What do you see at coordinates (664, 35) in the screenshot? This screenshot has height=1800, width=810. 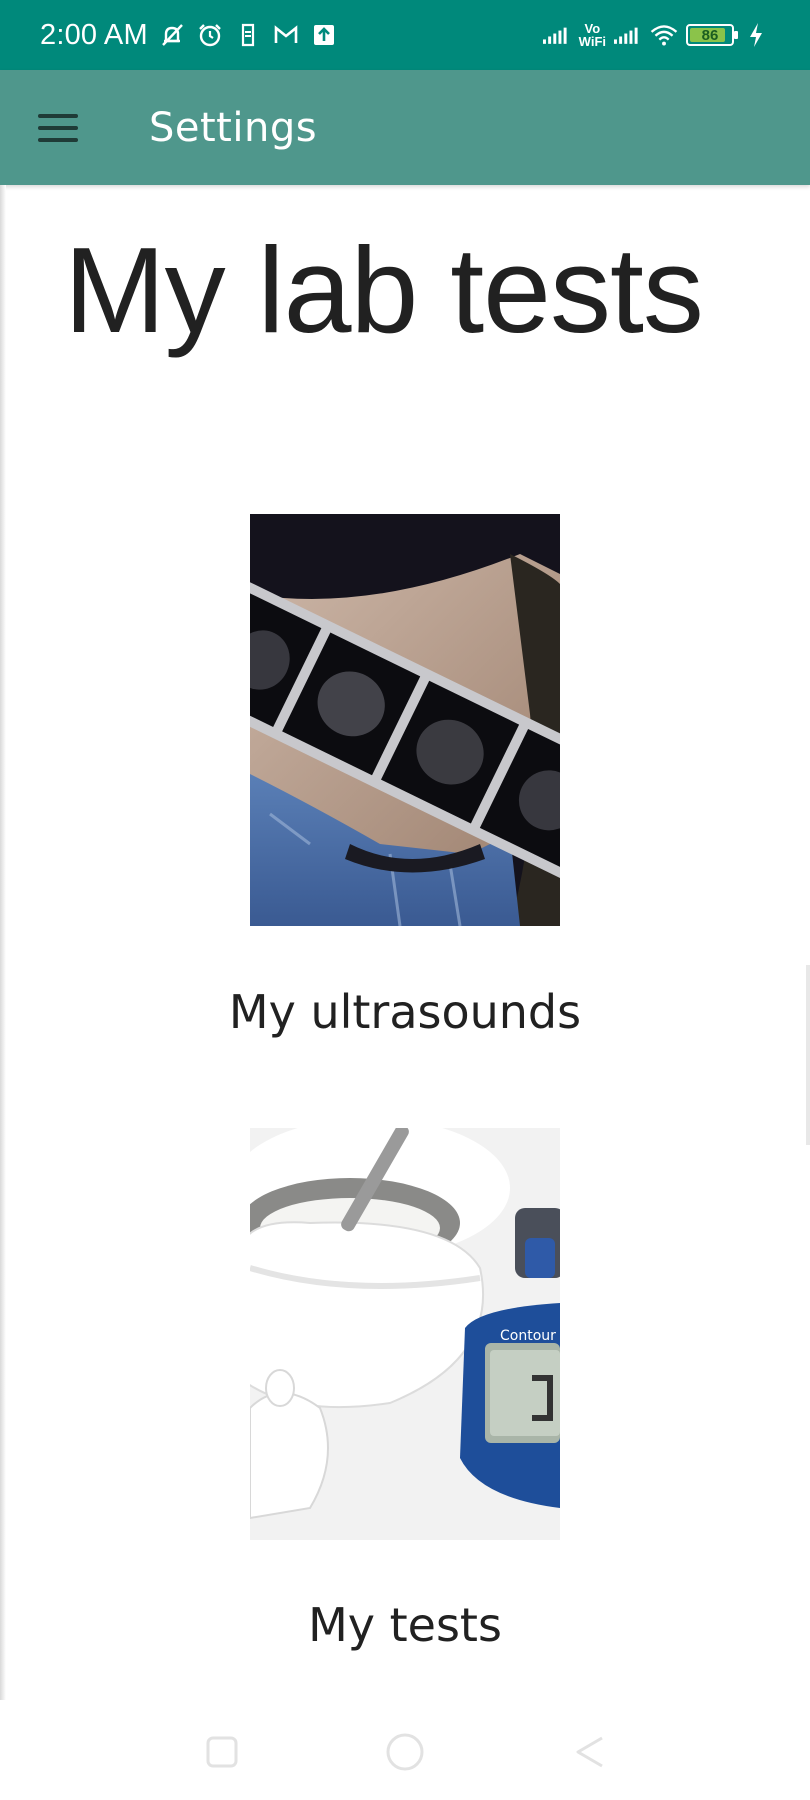 I see `wifi-icon` at bounding box center [664, 35].